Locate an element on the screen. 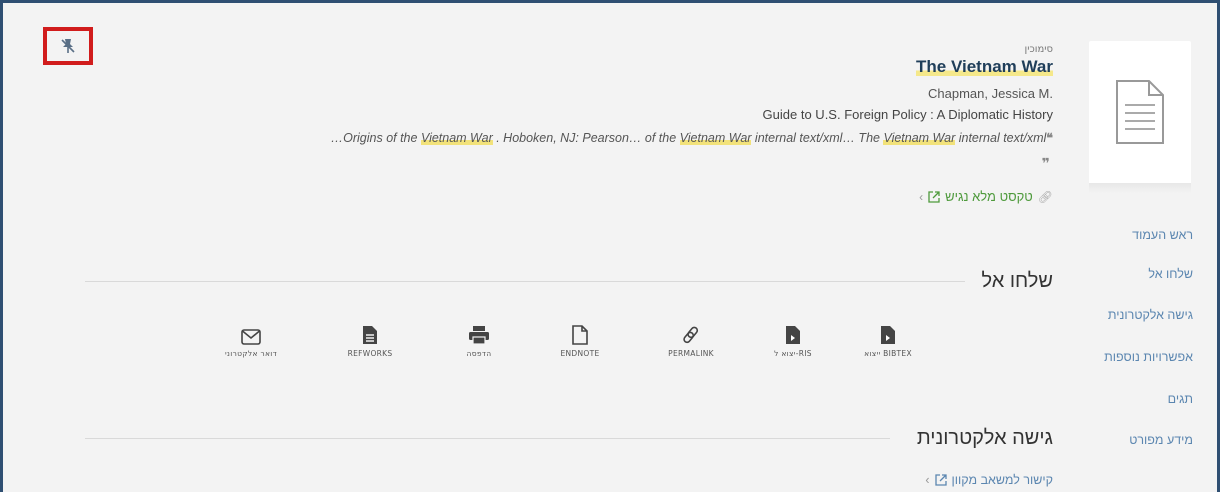 The height and width of the screenshot is (492, 1220). full-text-label: טקסט מלא נגיש is located at coordinates (989, 196).